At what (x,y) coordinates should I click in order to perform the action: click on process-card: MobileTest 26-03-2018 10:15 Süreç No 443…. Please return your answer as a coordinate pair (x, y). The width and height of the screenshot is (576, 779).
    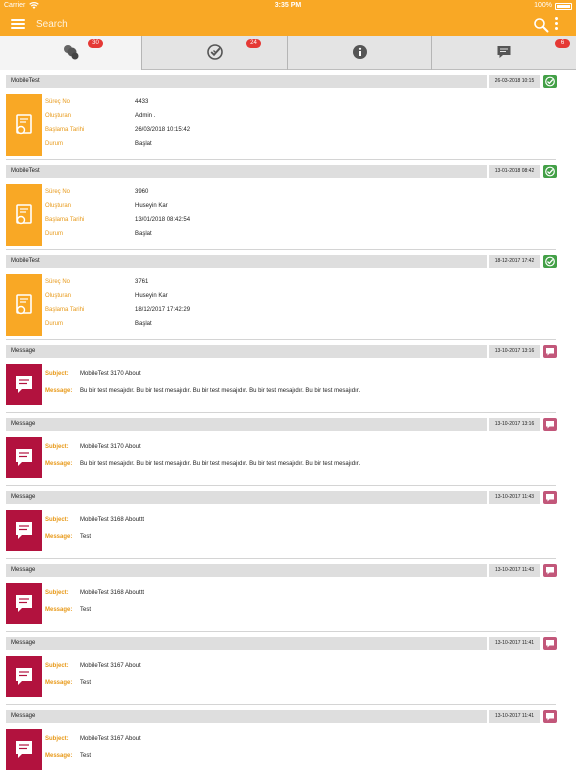
    Looking at the image, I should click on (288, 116).